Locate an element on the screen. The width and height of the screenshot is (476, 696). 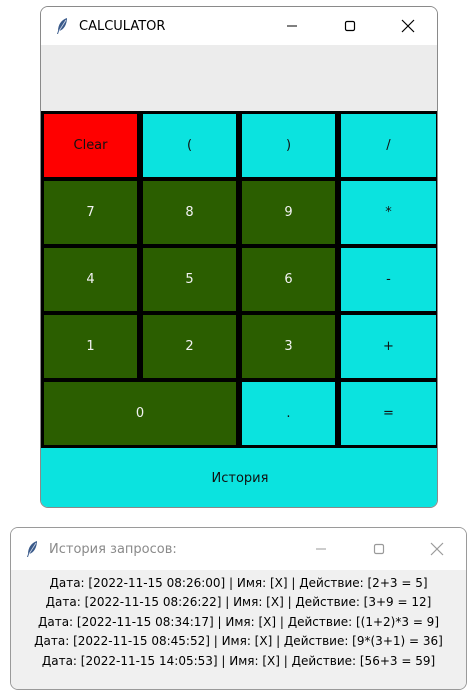
history-close-button is located at coordinates (437, 549).